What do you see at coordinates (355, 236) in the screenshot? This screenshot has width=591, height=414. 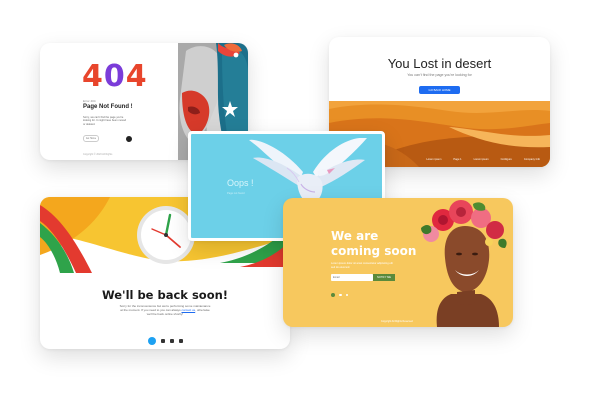 I see `title-line: We are` at bounding box center [355, 236].